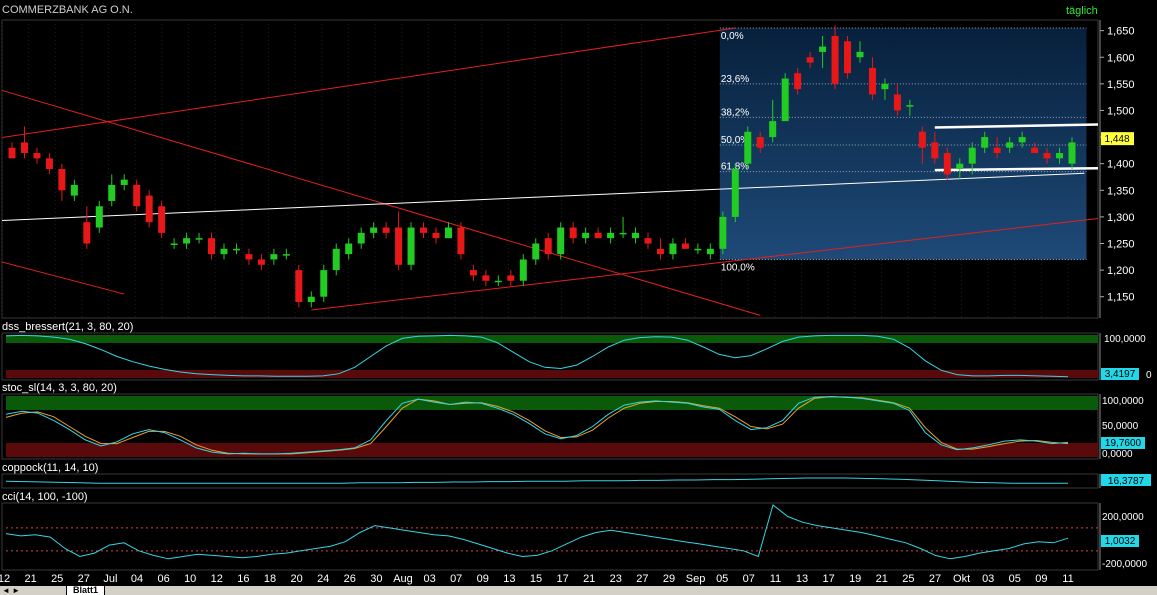 The image size is (1157, 595). Describe the element at coordinates (855, 579) in the screenshot. I see `x-axis-label: 19` at that location.